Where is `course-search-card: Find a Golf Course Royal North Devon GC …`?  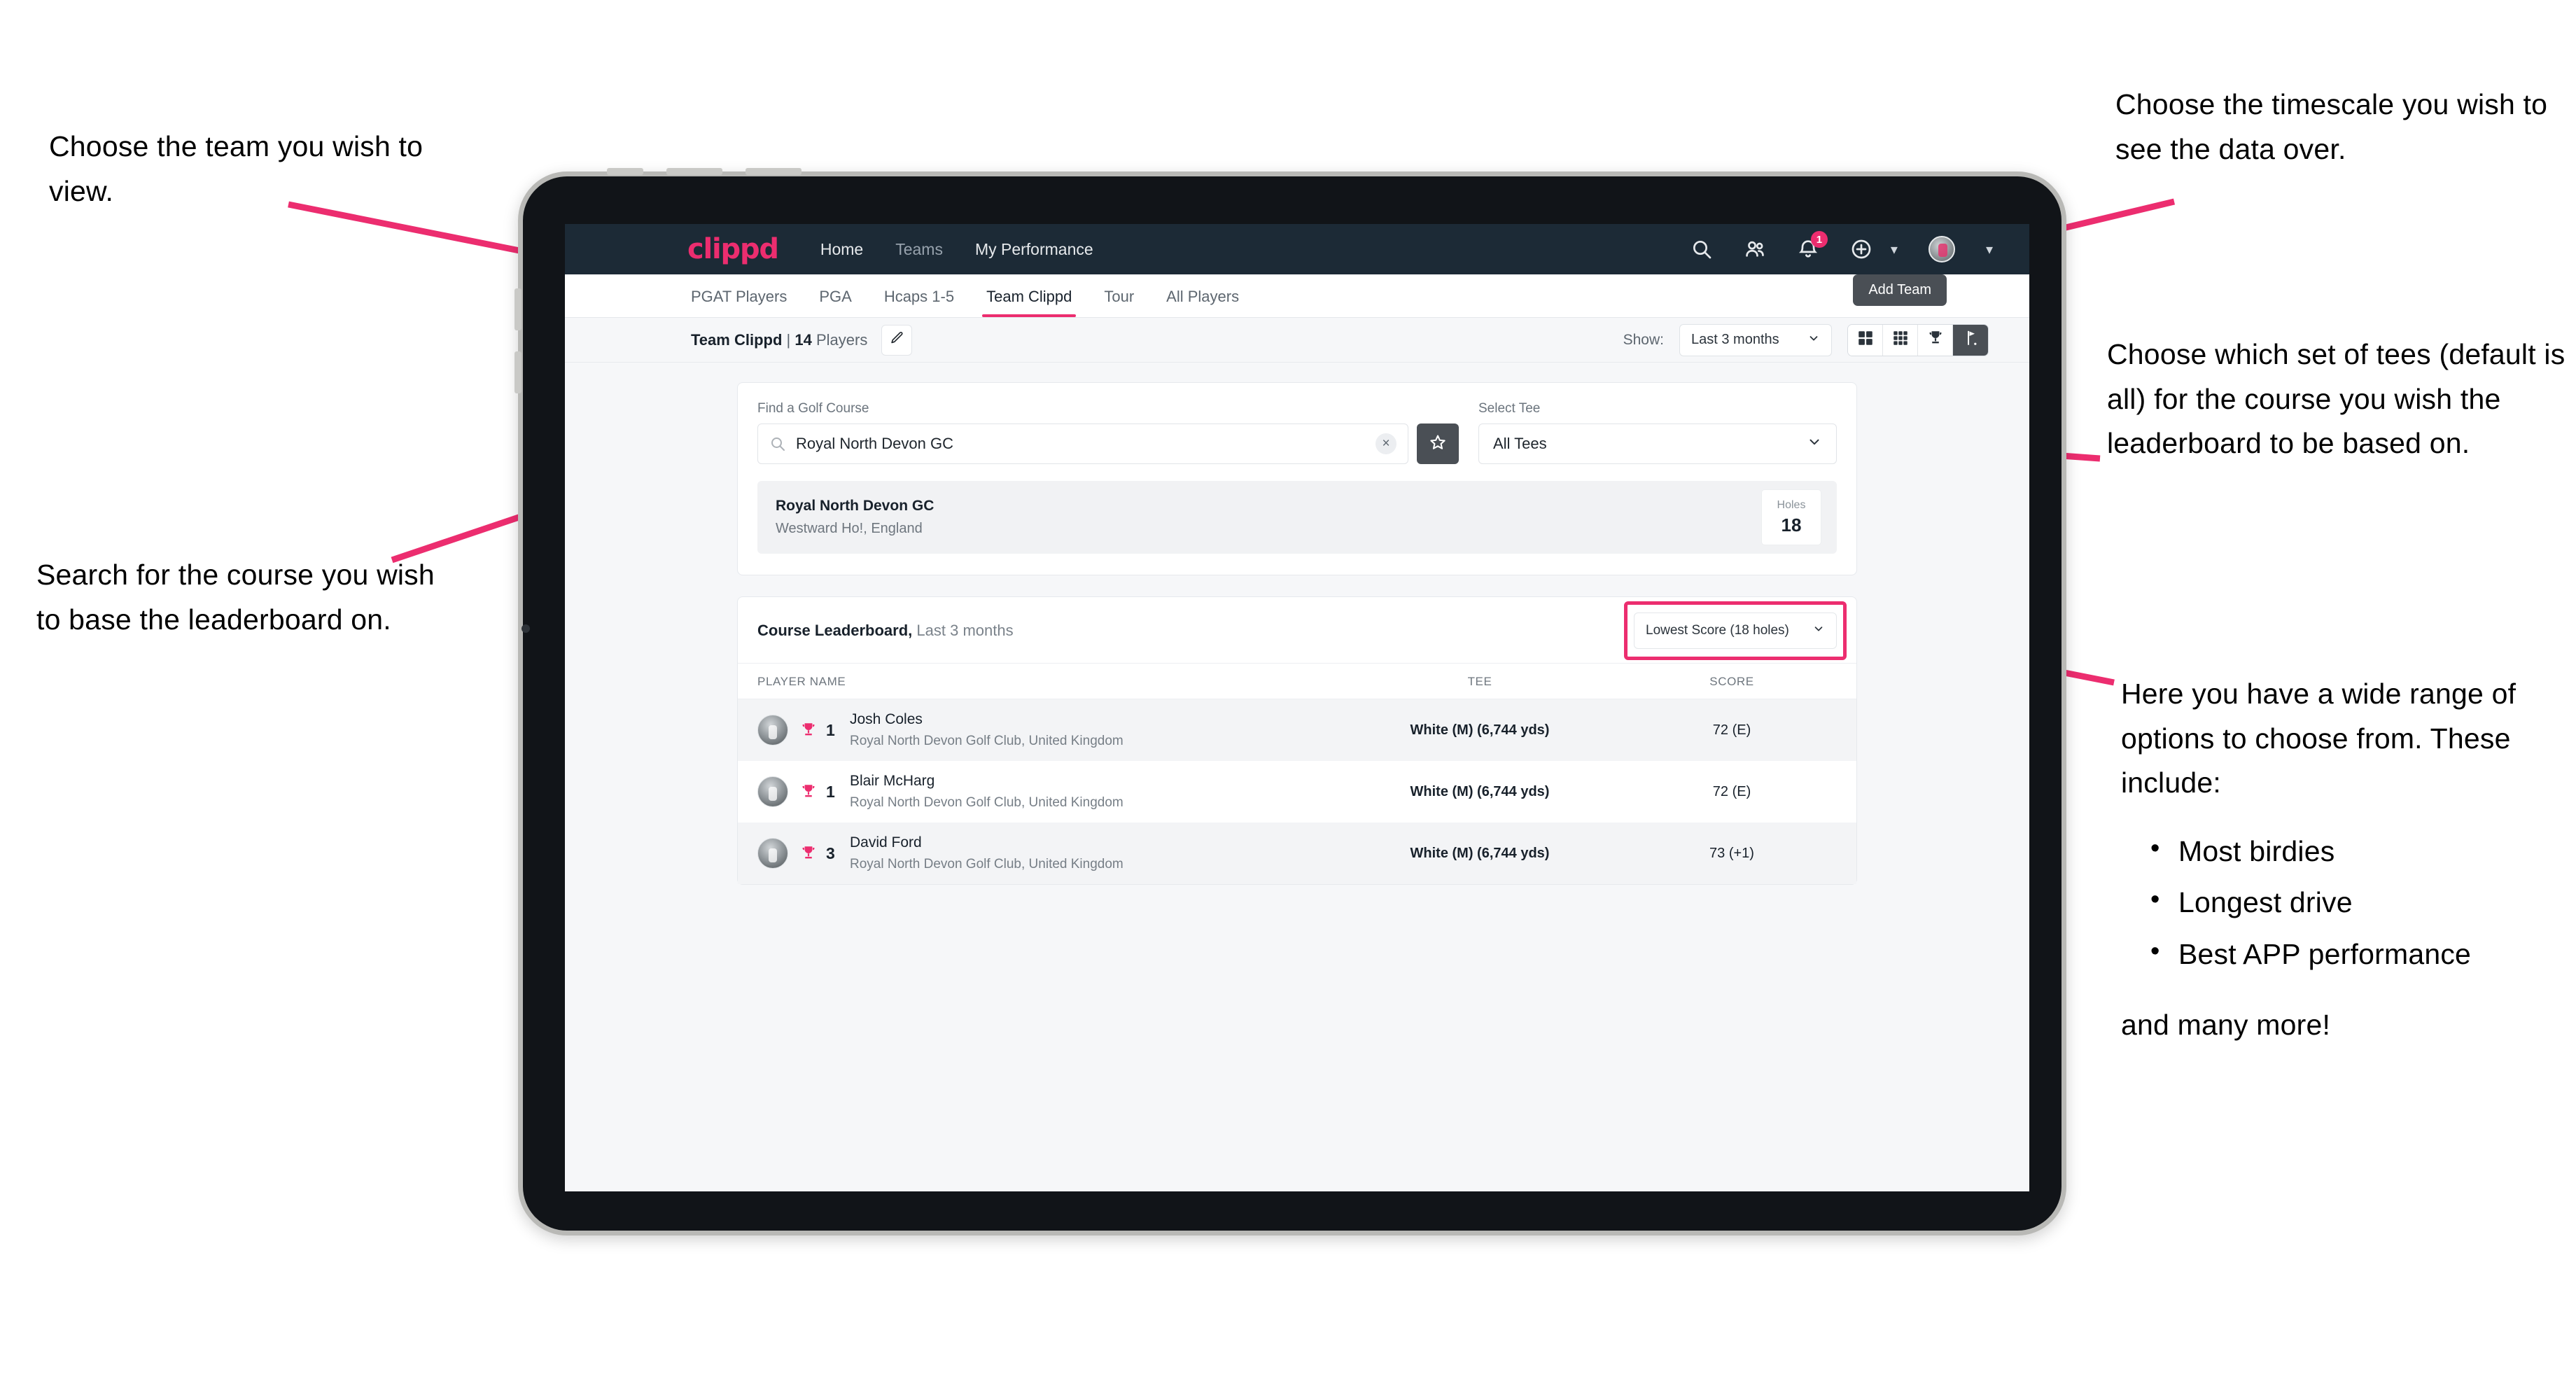
course-search-card: Find a Golf Course Royal North Devon GC … is located at coordinates (1297, 478).